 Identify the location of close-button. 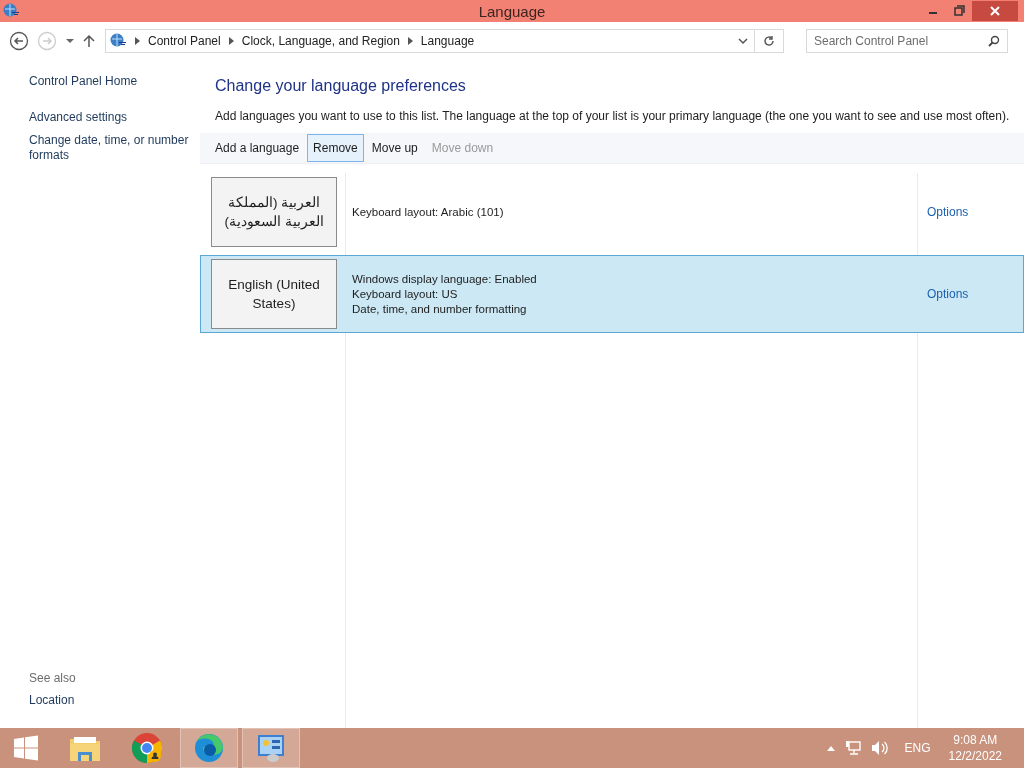
(995, 11).